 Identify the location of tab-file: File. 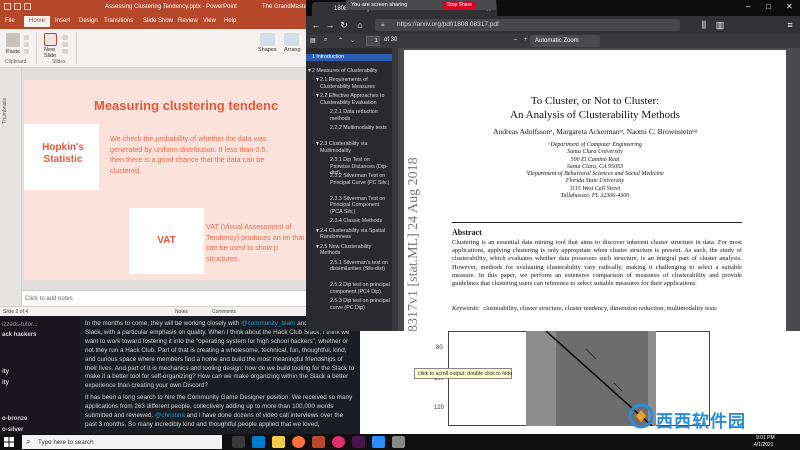
(10, 21).